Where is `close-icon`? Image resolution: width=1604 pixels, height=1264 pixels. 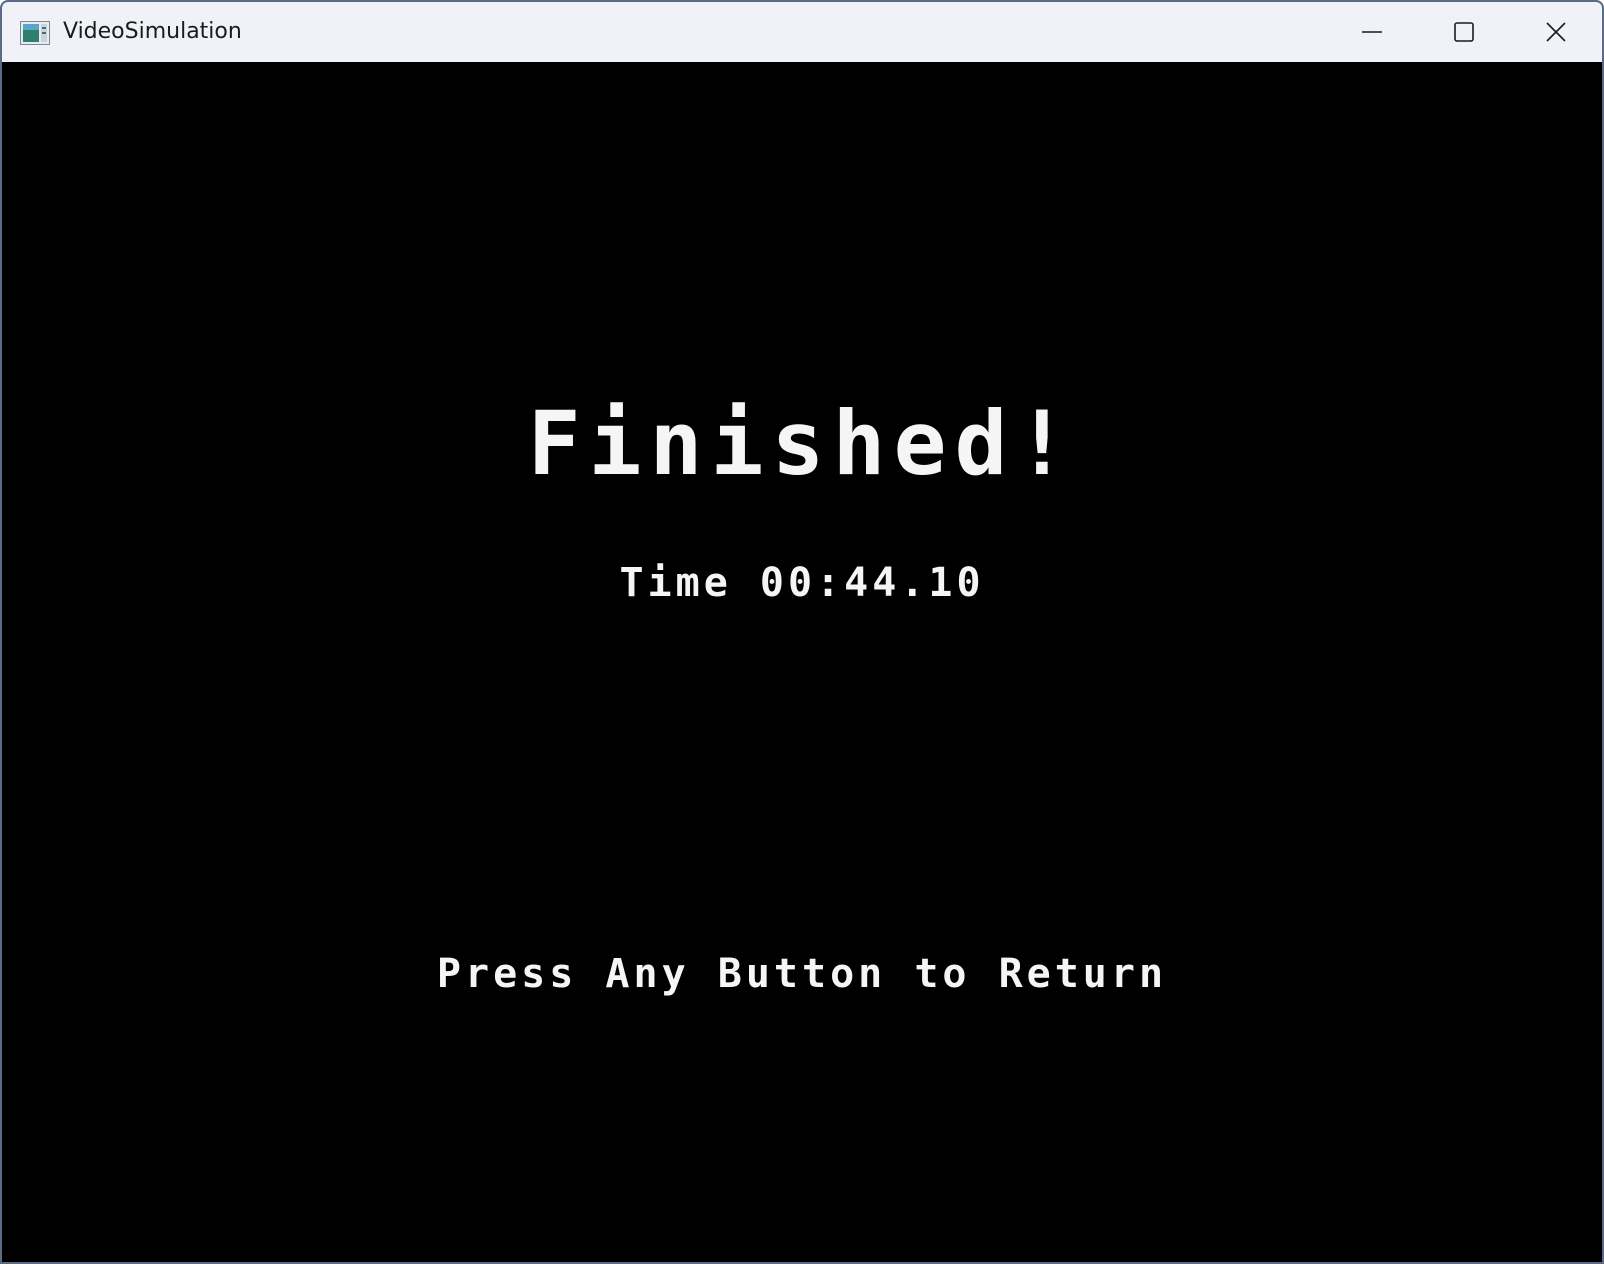 close-icon is located at coordinates (1556, 32).